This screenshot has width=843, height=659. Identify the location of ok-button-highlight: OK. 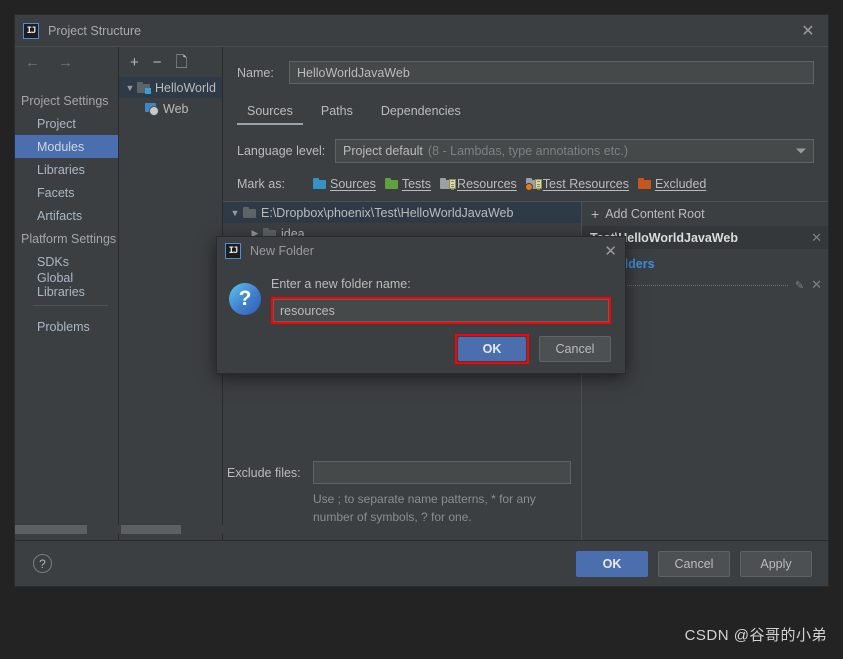
(492, 349).